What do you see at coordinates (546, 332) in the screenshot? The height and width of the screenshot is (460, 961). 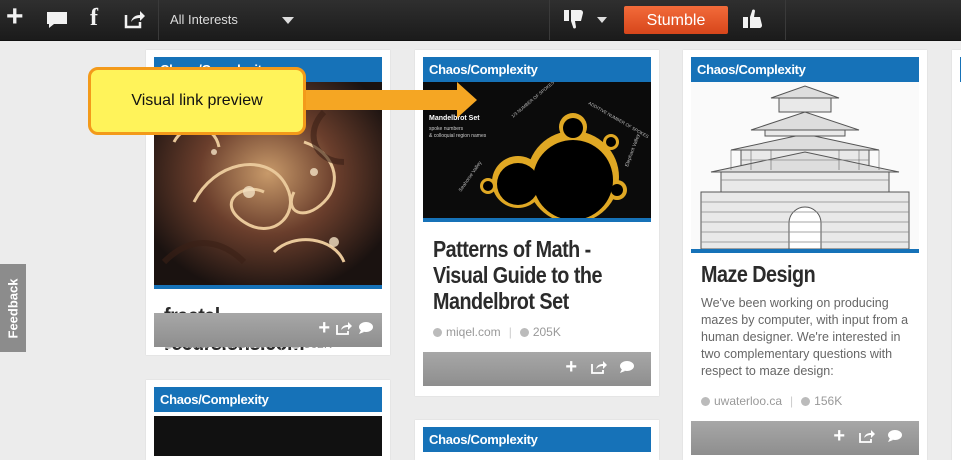 I see `view-count: 205K` at bounding box center [546, 332].